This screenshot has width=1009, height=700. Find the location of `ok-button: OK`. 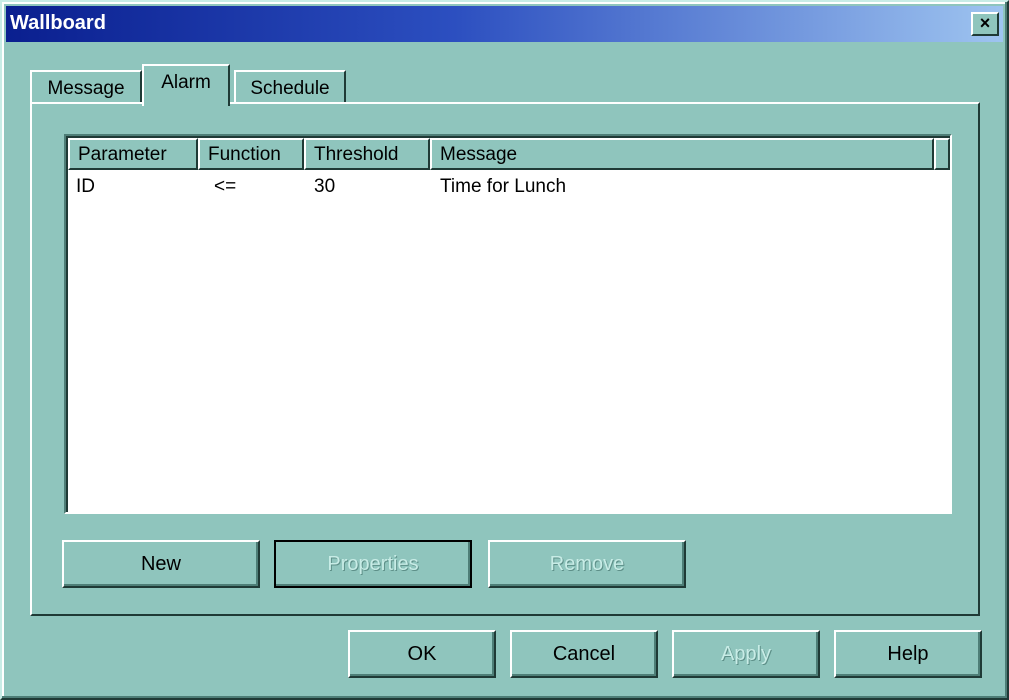

ok-button: OK is located at coordinates (422, 654).